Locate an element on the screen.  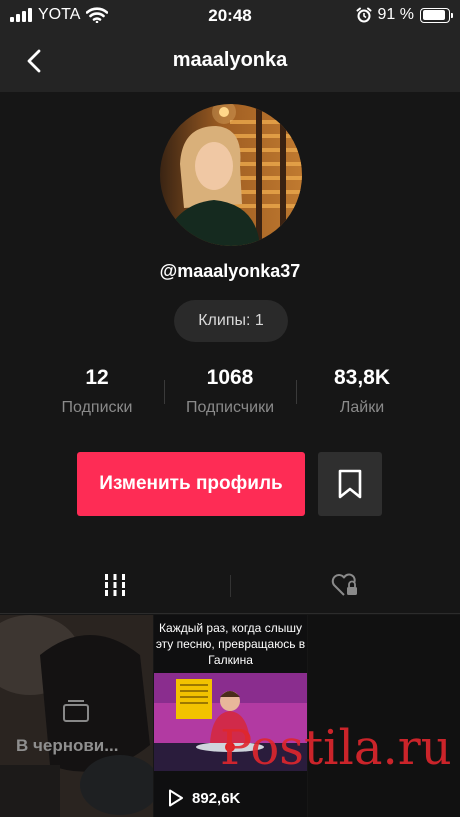
view-count: 892,6K is located at coordinates (204, 798).